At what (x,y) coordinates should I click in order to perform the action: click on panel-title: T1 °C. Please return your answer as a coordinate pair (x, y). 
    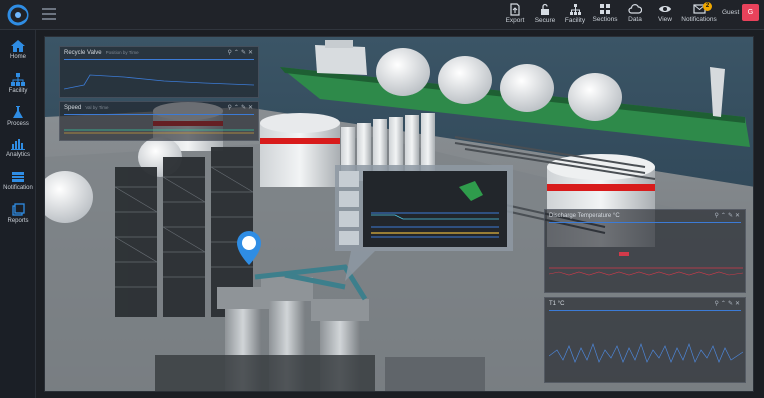
    Looking at the image, I should click on (557, 304).